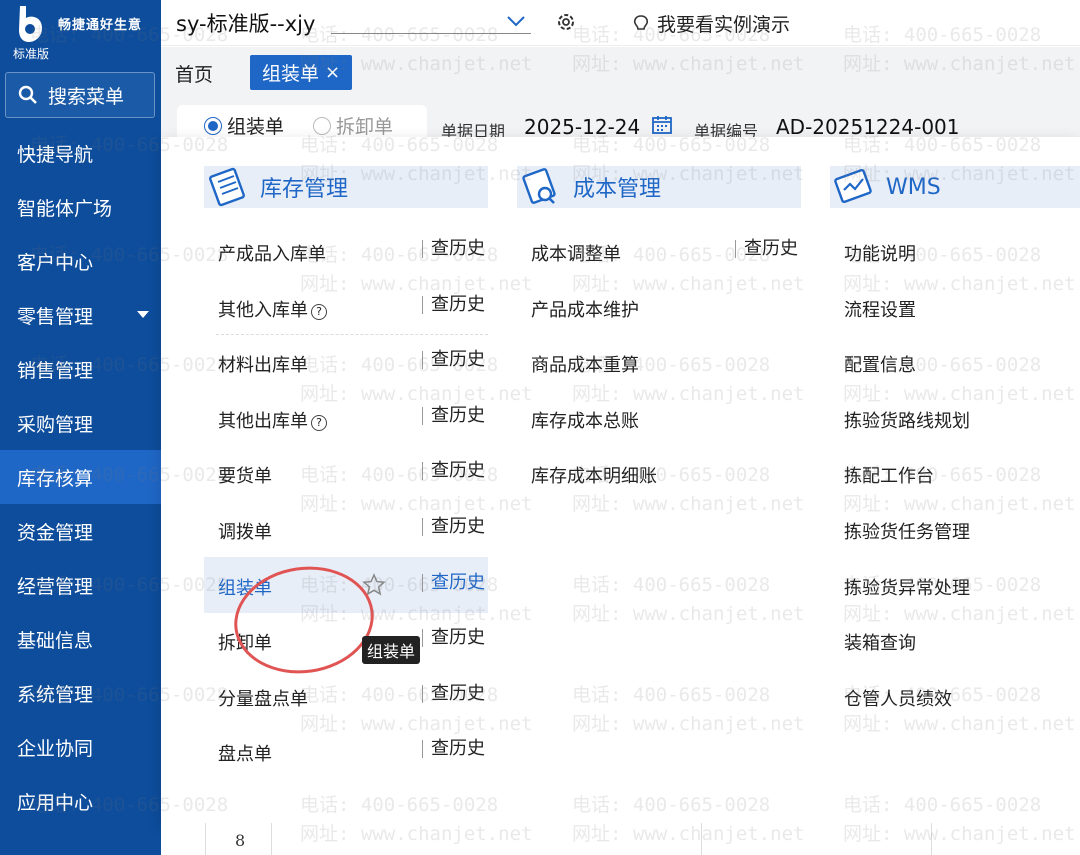  I want to click on menu-item: 其他入库单? 查历史, so click(346, 307).